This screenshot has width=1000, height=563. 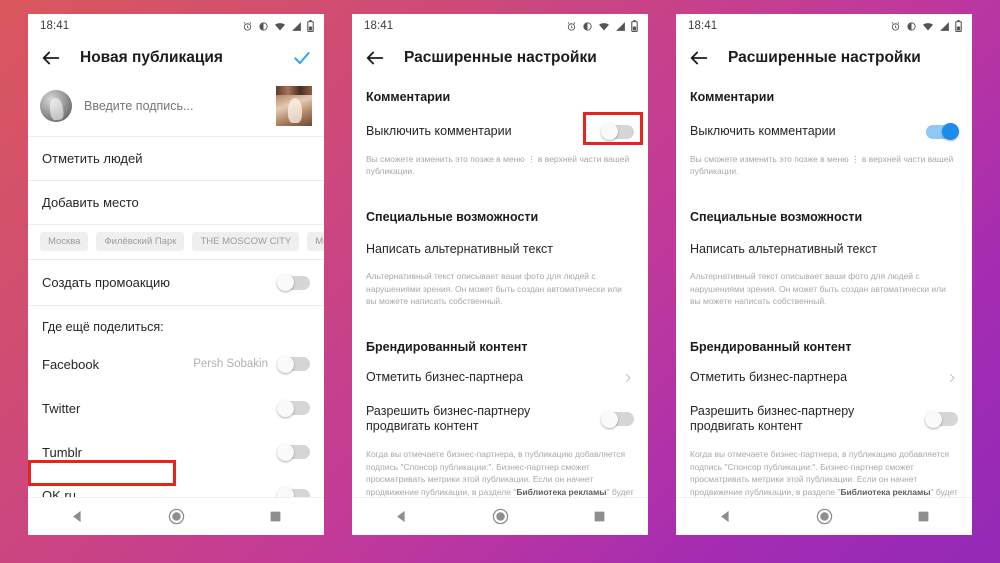 What do you see at coordinates (895, 26) in the screenshot?
I see `alarm-icon` at bounding box center [895, 26].